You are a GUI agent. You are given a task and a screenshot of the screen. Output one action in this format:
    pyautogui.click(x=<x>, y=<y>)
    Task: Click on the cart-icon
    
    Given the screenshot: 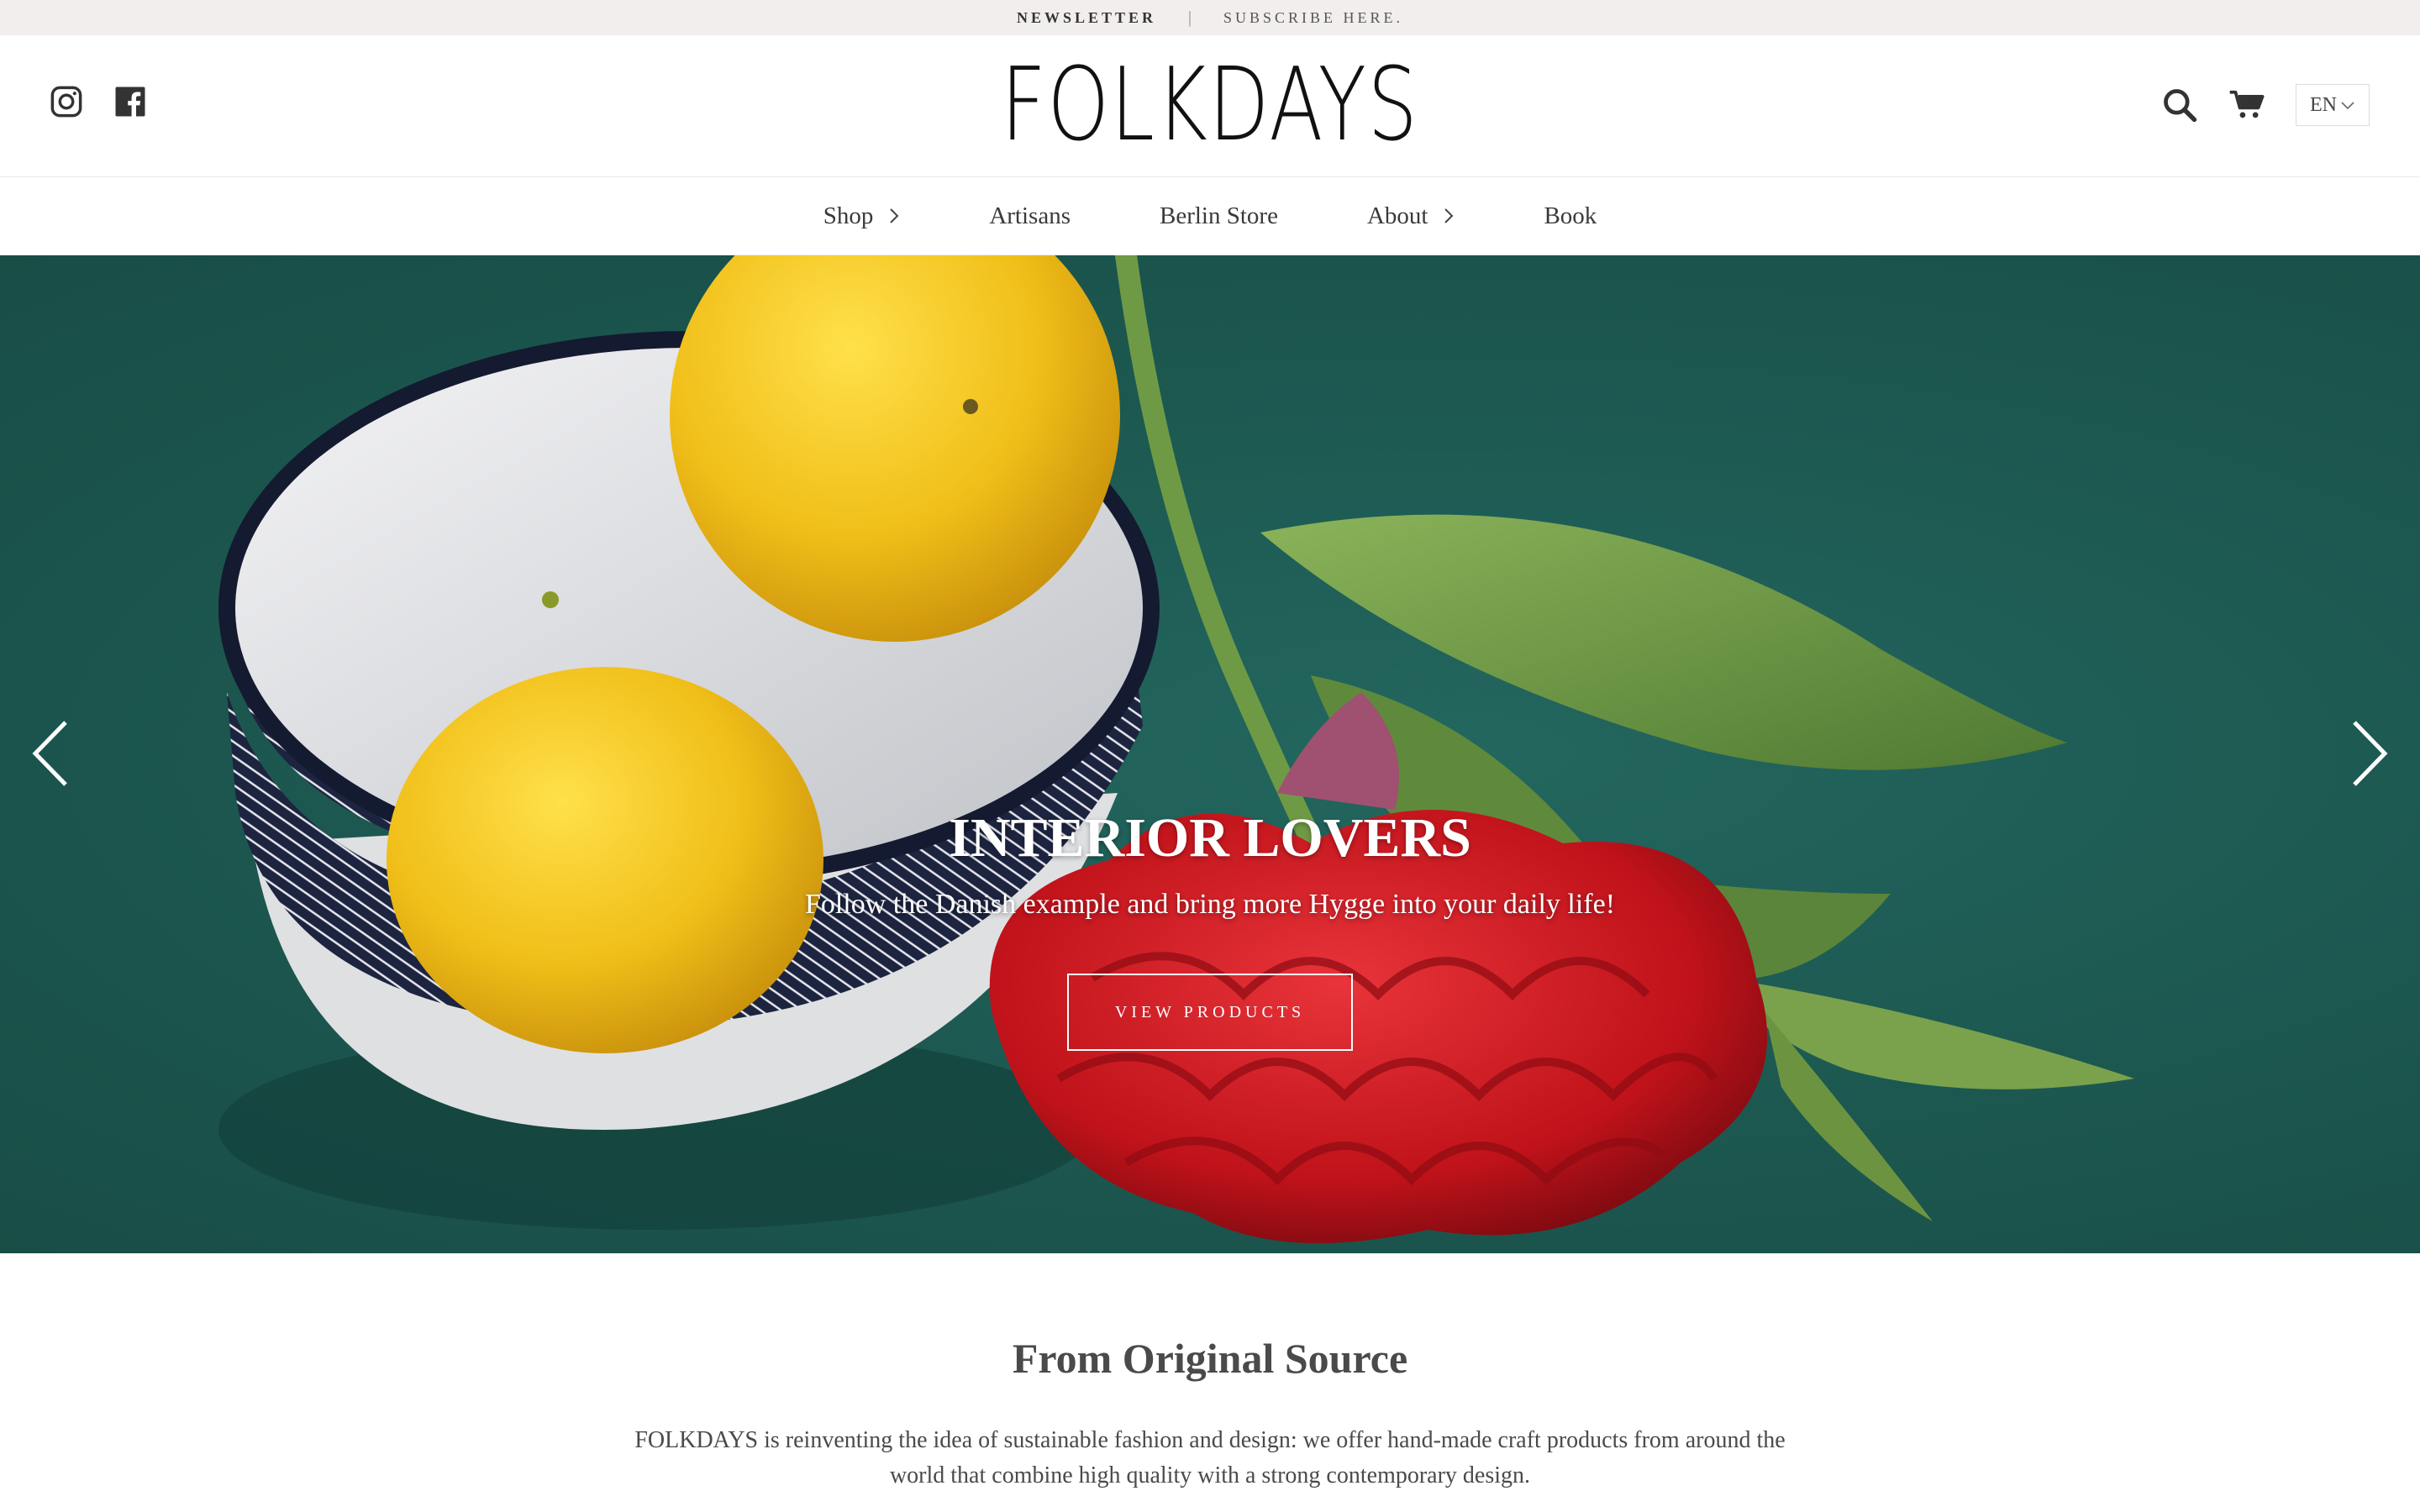 What is the action you would take?
    pyautogui.click(x=2246, y=105)
    